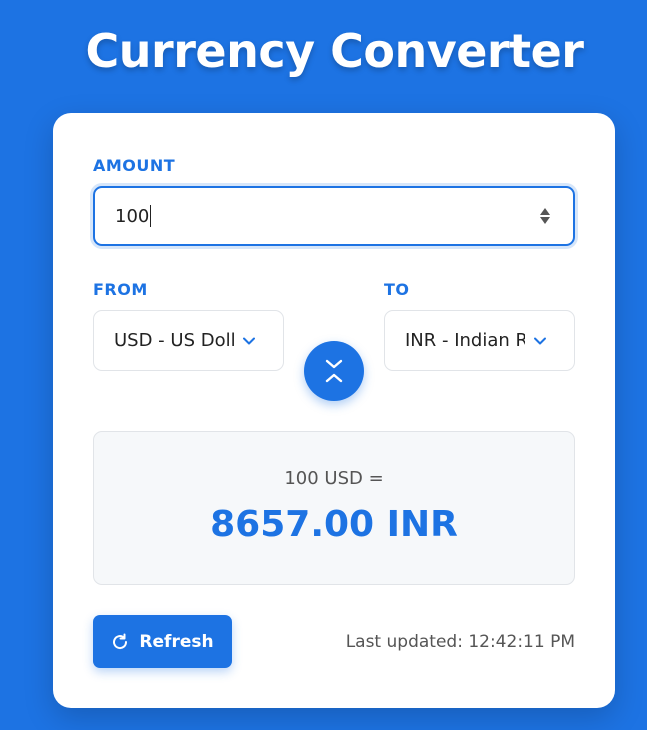 Image resolution: width=647 pixels, height=730 pixels. Describe the element at coordinates (460, 642) in the screenshot. I see `last-updated-text: Last updated: 12:42:11 PM` at that location.